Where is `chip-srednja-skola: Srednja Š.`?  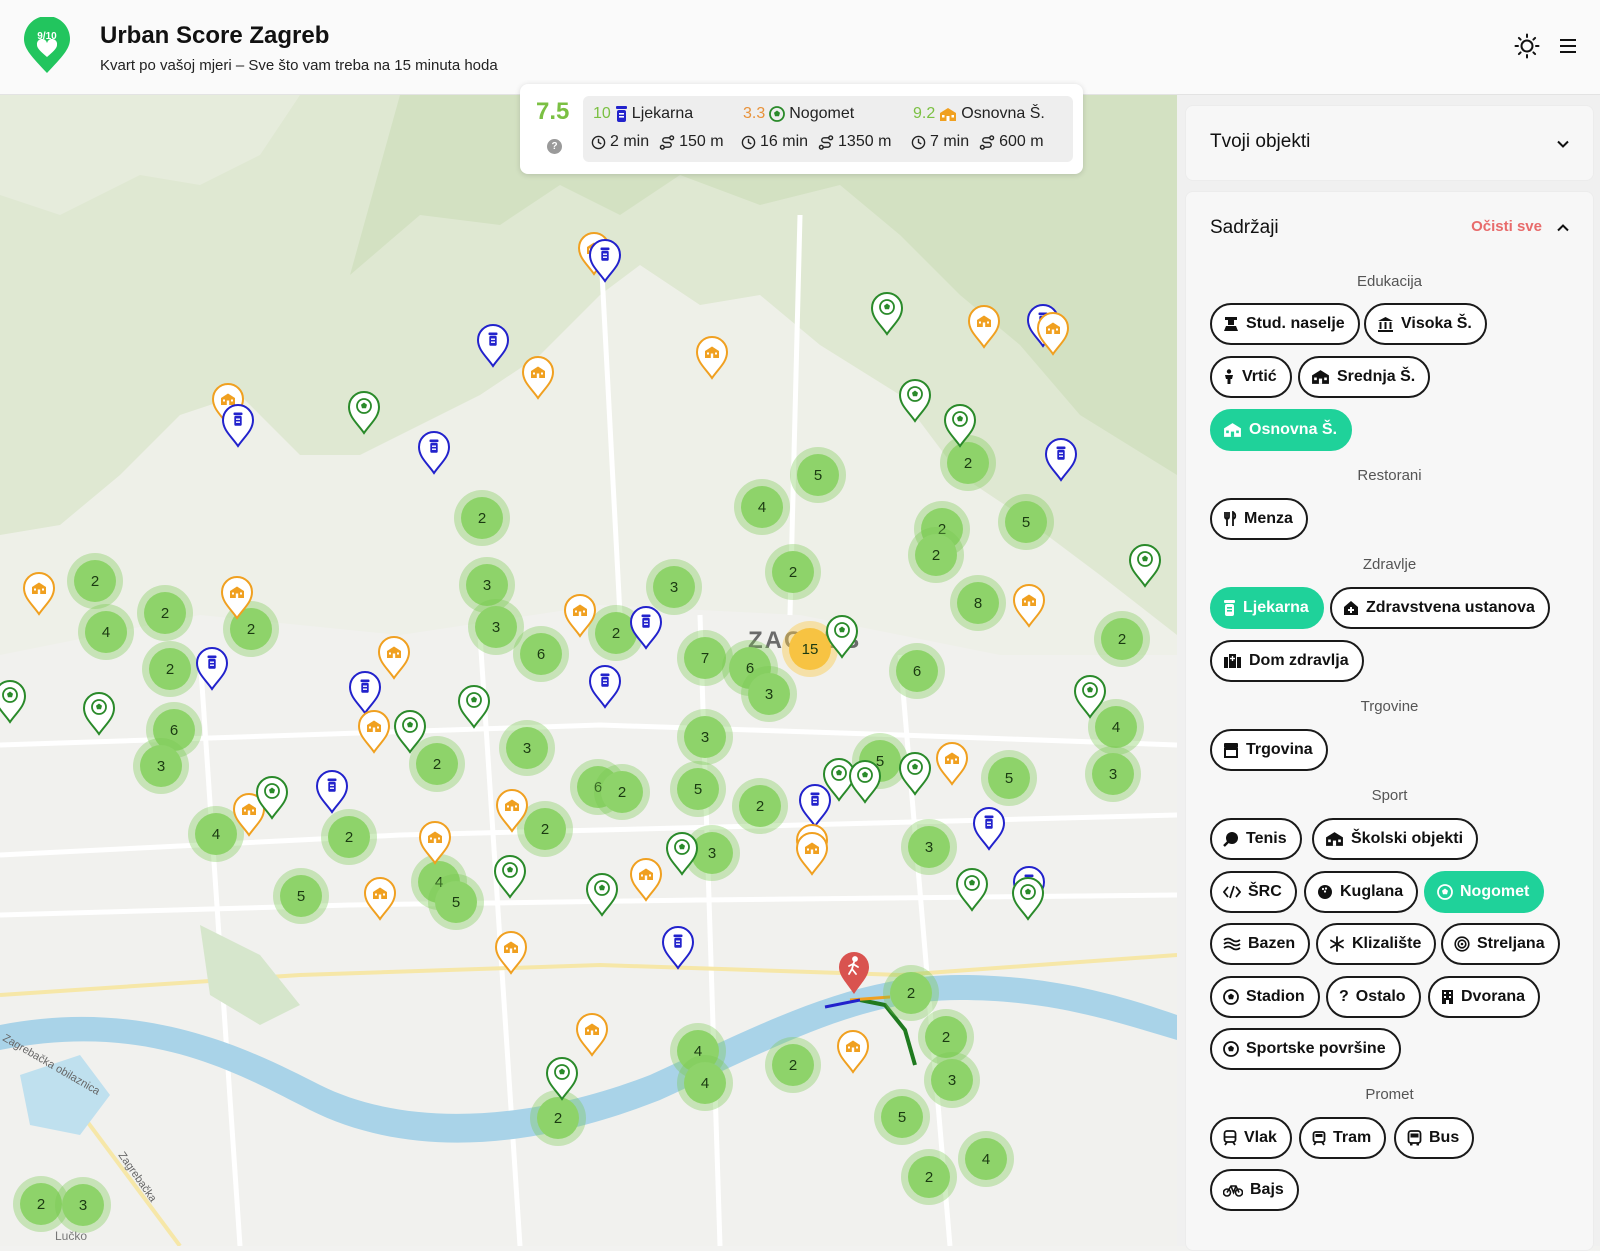
chip-srednja-skola: Srednja Š. is located at coordinates (1364, 377).